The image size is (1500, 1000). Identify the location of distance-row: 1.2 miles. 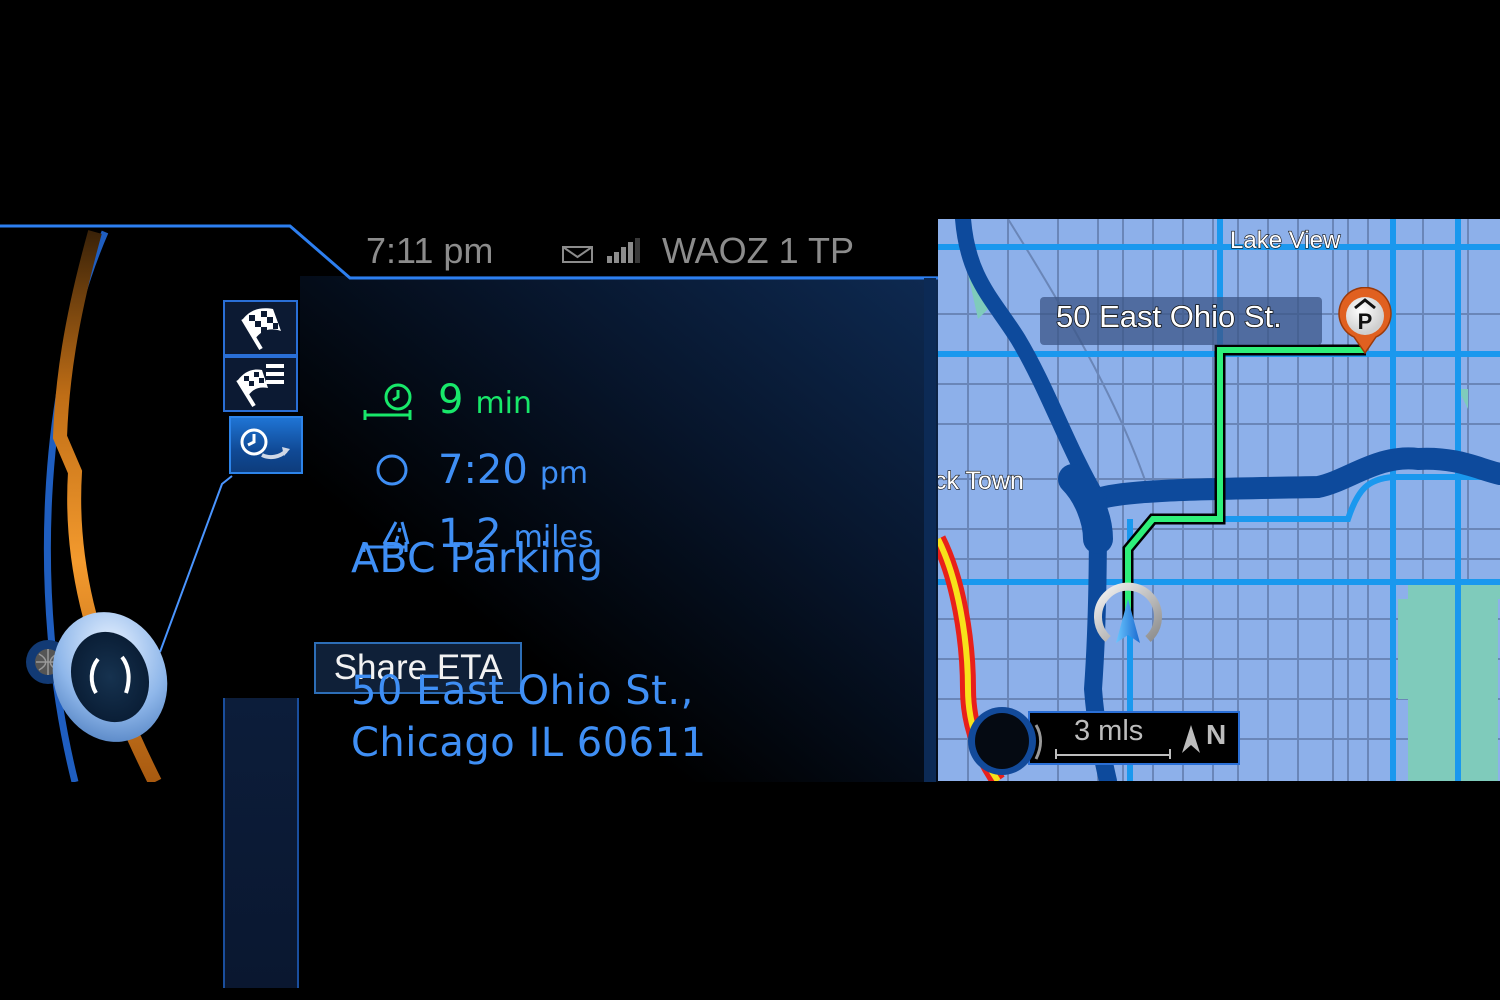
(478, 534).